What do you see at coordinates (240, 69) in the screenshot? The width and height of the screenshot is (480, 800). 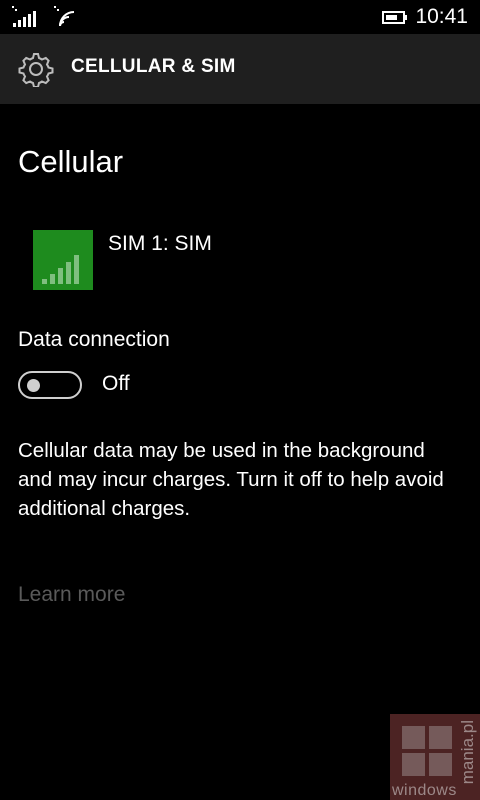 I see `page-header: CELLULAR & SIM` at bounding box center [240, 69].